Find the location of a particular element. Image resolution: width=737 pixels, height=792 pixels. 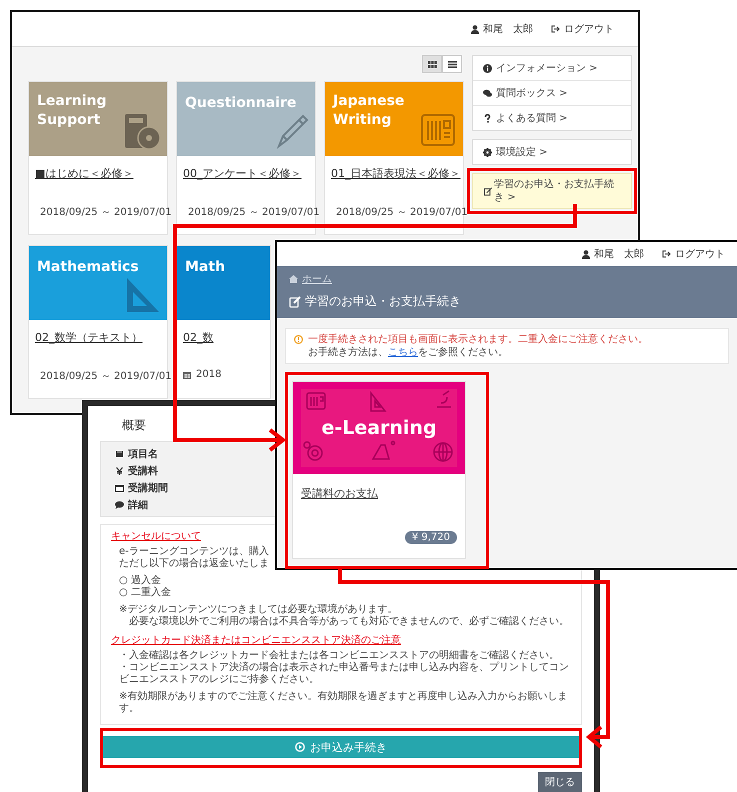

course-title-link: 01_日本語表現法＜必修＞ is located at coordinates (395, 173).